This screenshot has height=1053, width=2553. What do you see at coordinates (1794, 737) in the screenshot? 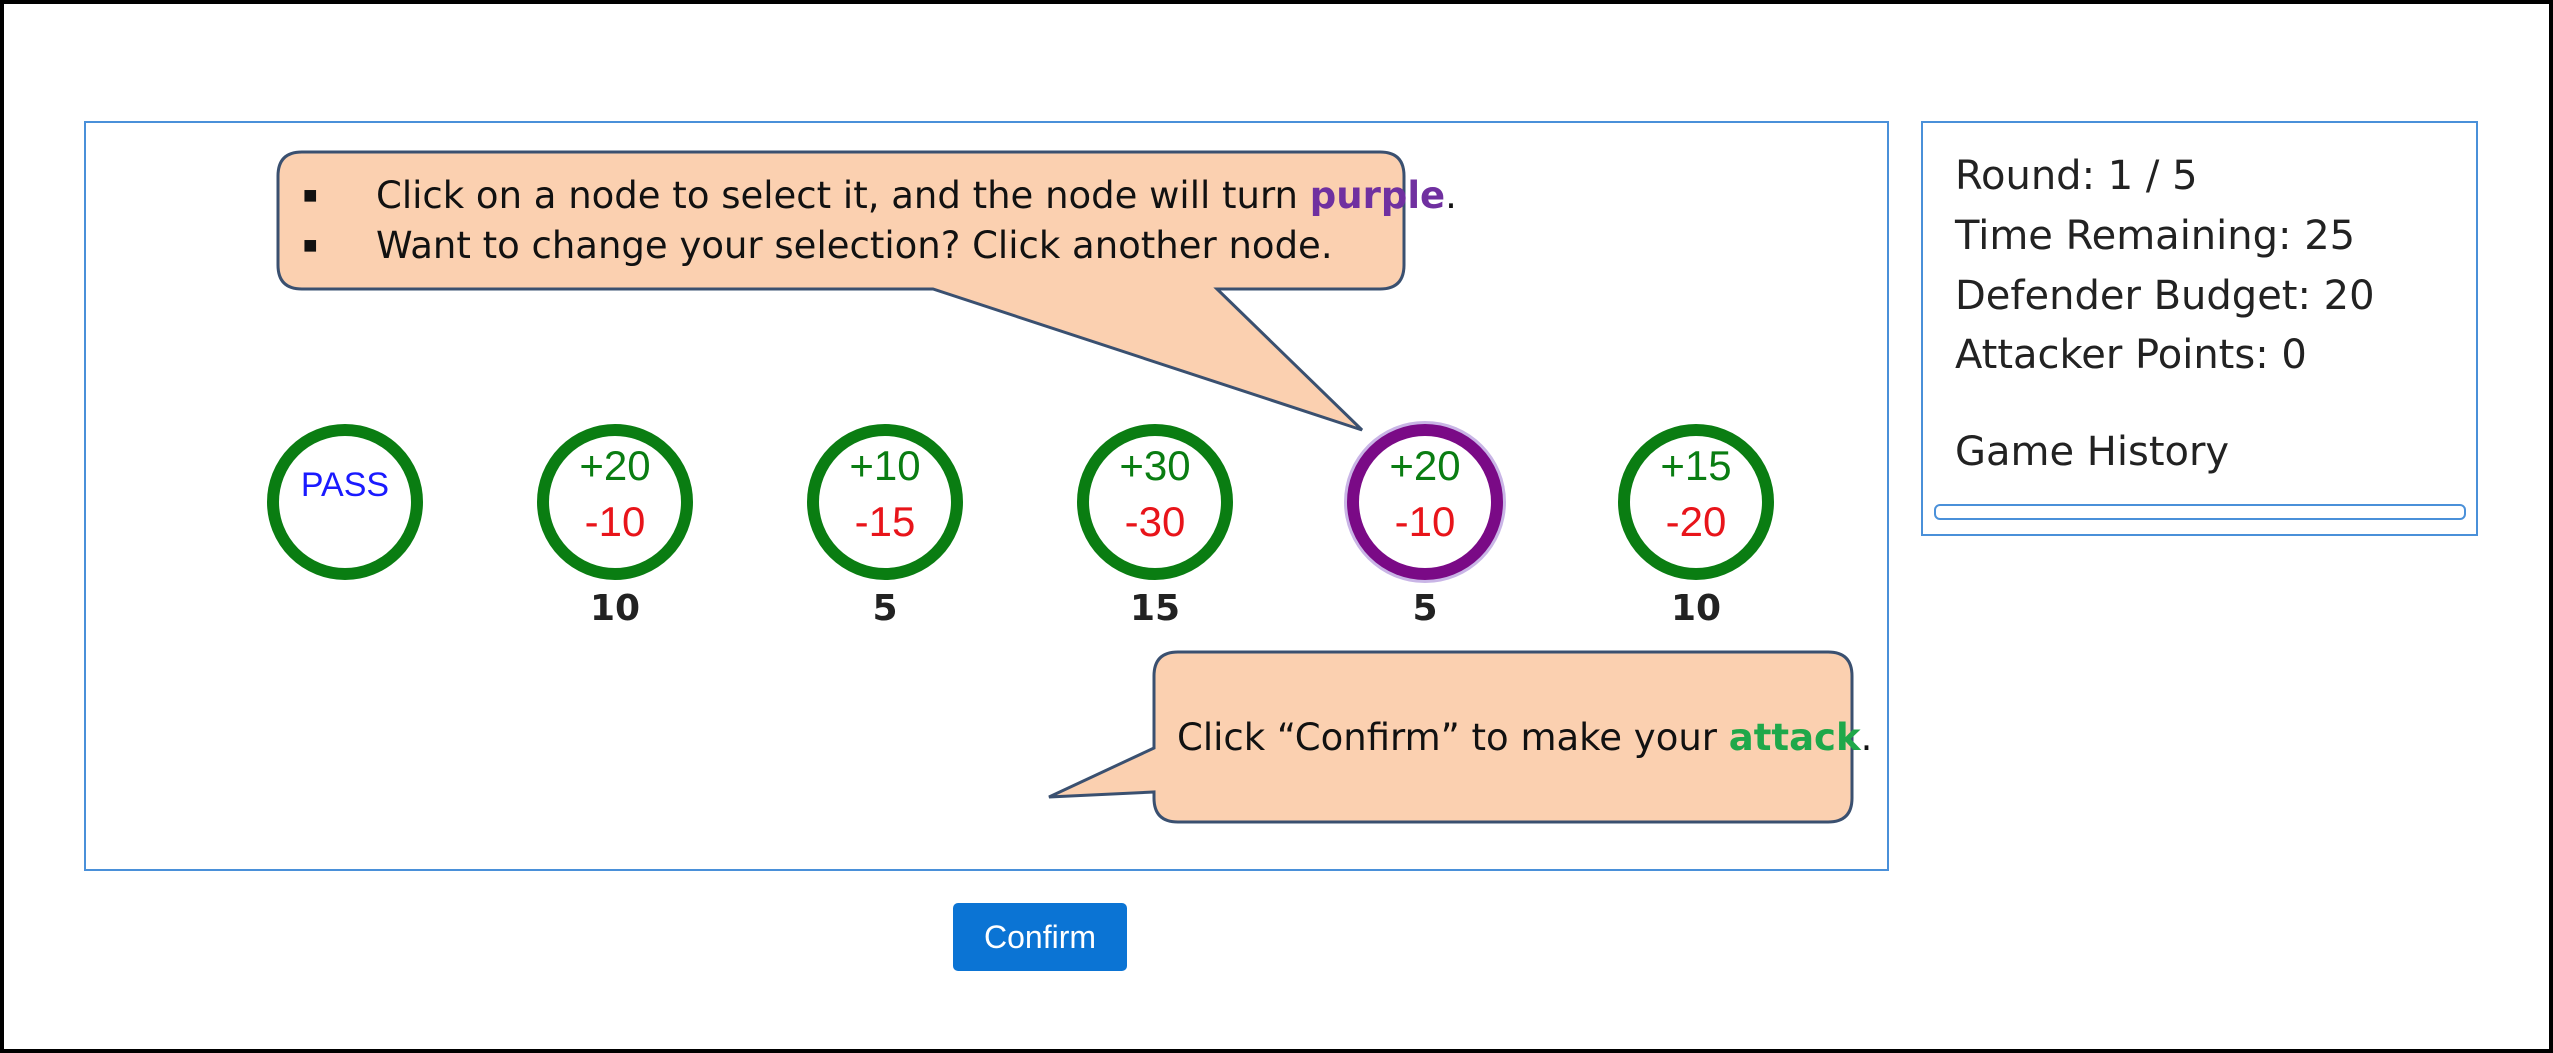
I see `attack-highlight: attack` at bounding box center [1794, 737].